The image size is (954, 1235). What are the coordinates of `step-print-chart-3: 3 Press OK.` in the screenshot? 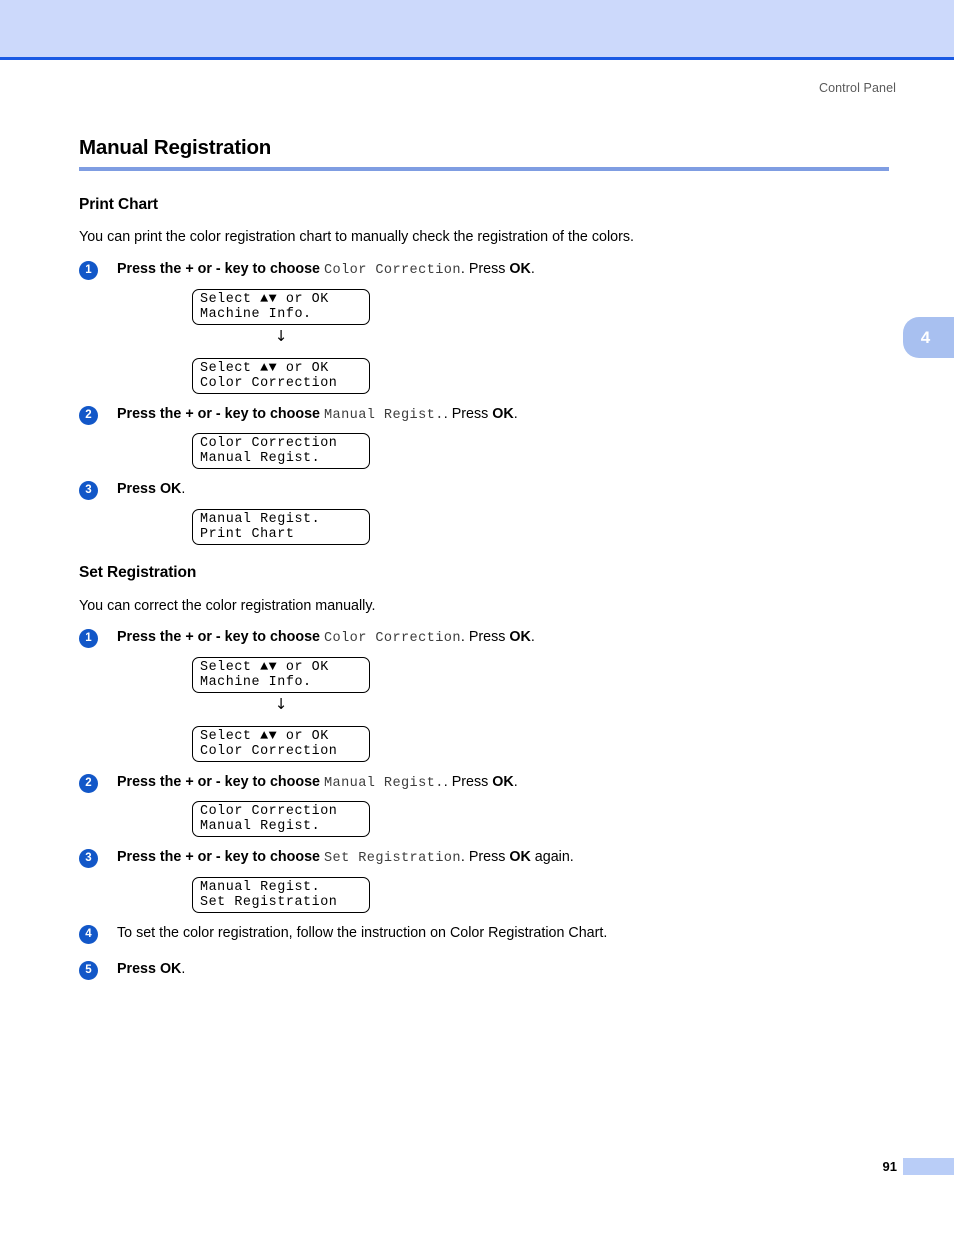 It's located at (132, 490).